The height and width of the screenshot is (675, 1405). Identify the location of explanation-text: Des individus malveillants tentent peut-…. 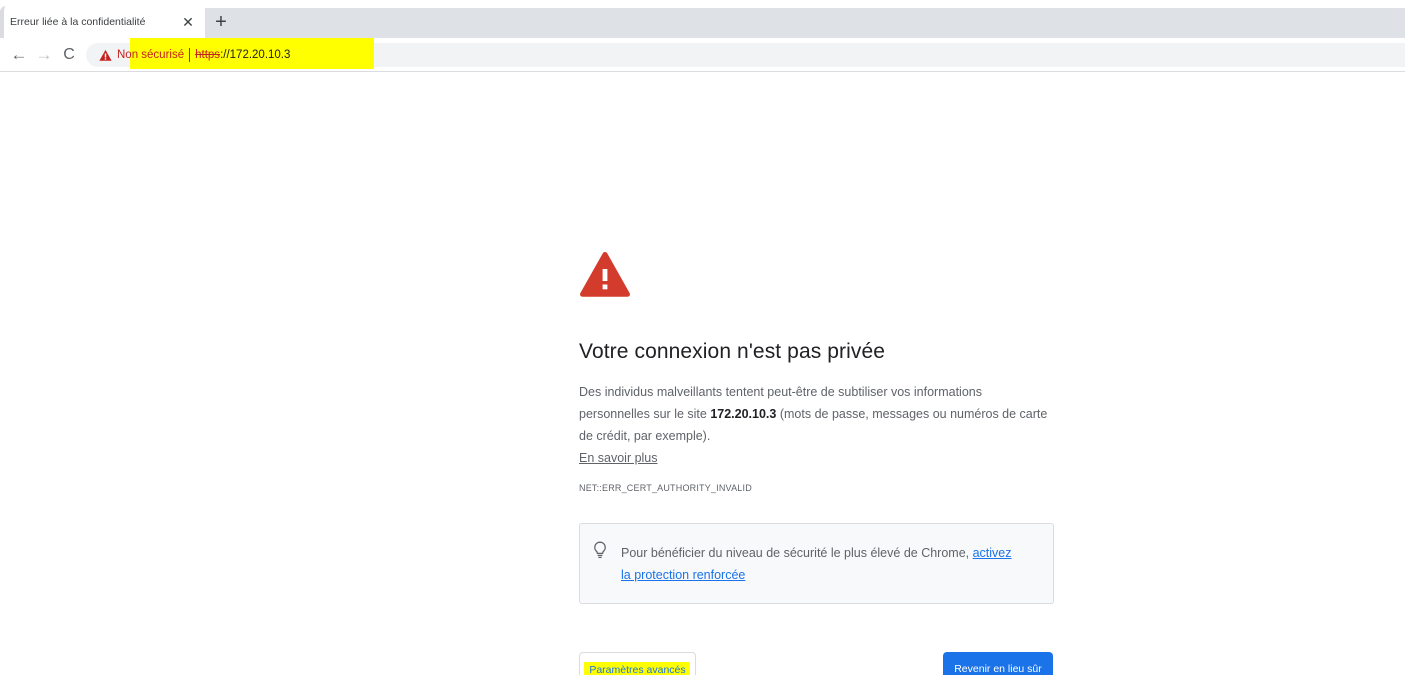
(817, 425).